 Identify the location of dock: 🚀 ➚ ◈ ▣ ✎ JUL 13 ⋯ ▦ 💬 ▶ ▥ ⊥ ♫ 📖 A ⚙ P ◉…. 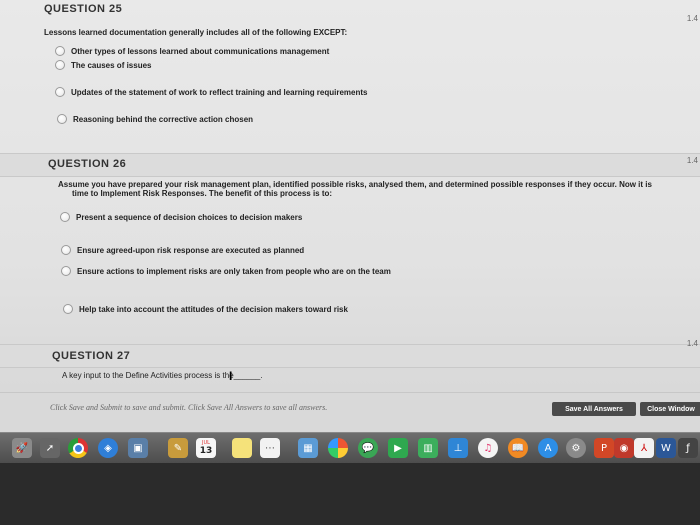
(350, 447).